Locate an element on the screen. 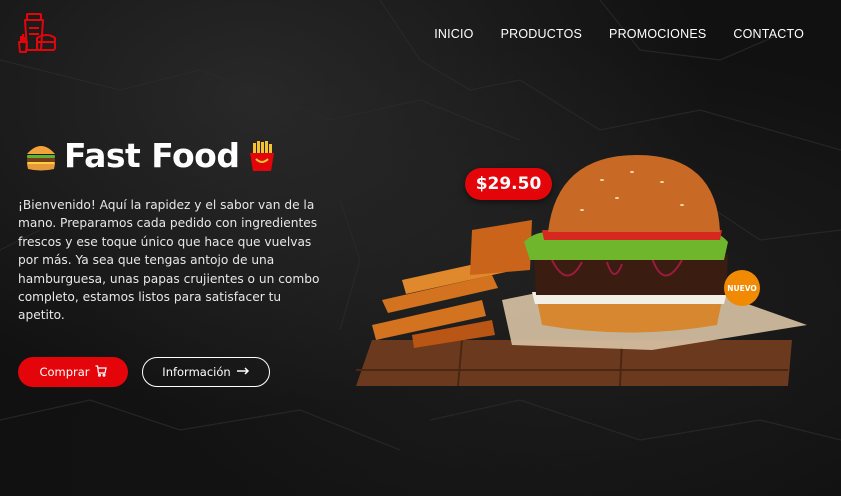 The image size is (841, 496). hero-heading: Fast Food is located at coordinates (151, 155).